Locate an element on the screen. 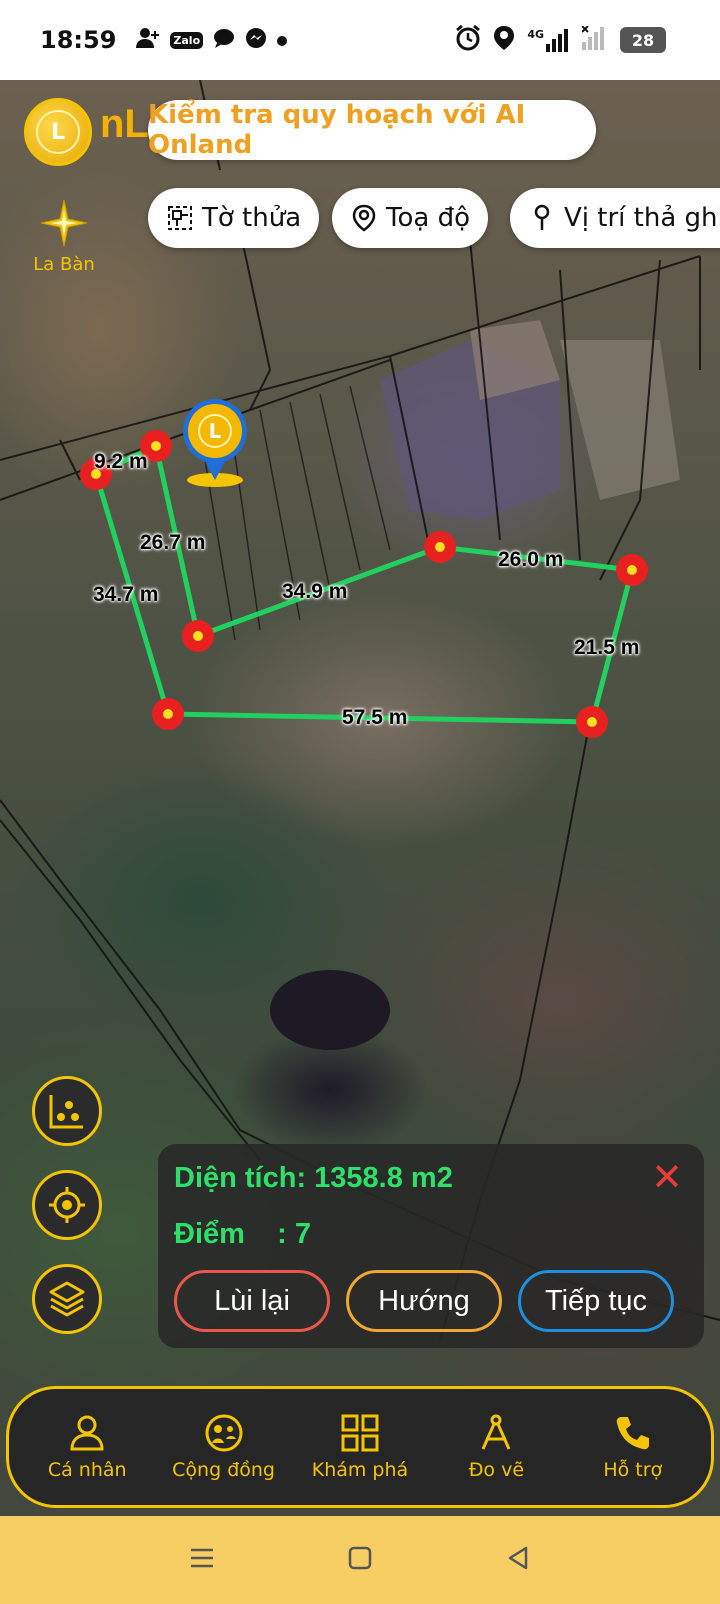  nav-measure: Đo vẽ is located at coordinates (496, 1447).